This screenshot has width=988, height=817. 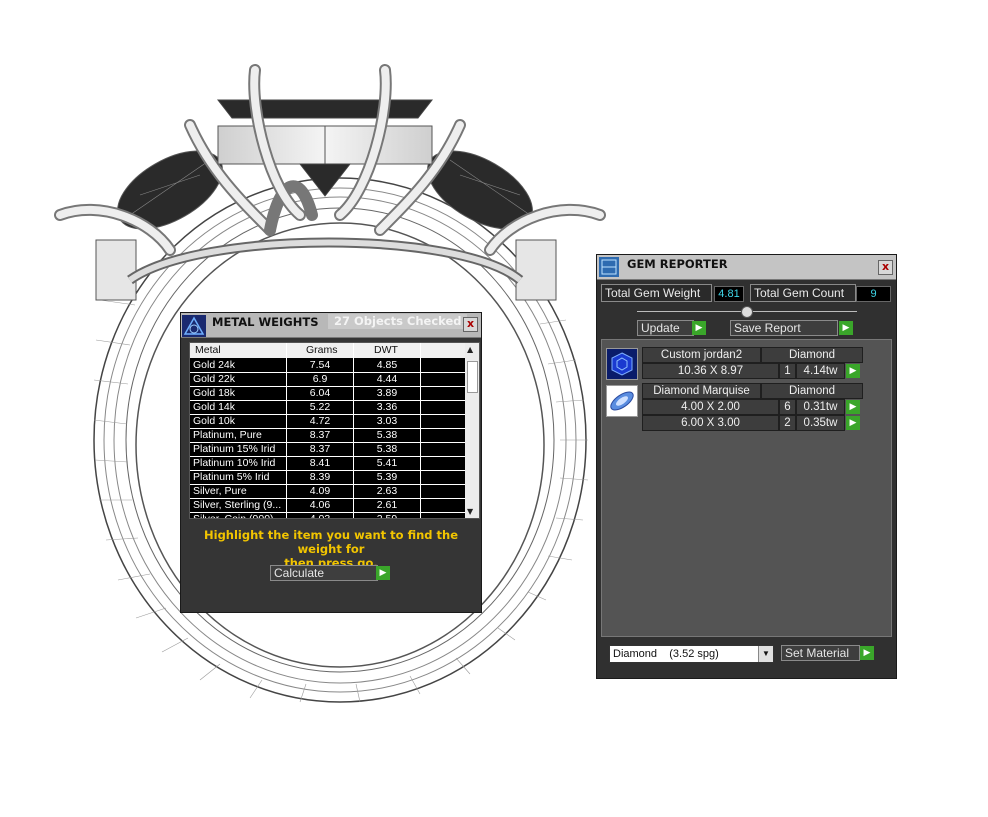 What do you see at coordinates (387, 421) in the screenshot?
I see `dwt-cell: 3.03` at bounding box center [387, 421].